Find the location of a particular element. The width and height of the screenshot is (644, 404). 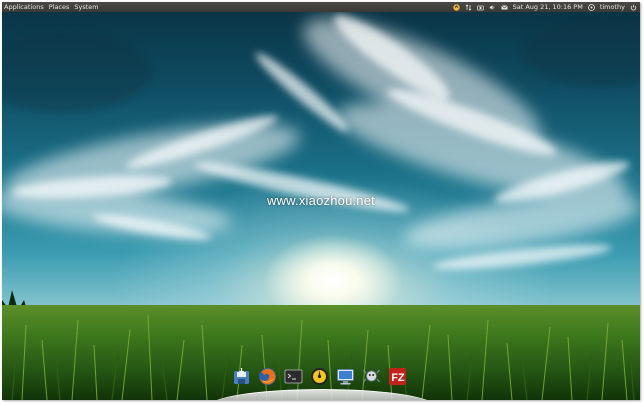

clock: Sat Aug 21, 10:16 PM is located at coordinates (548, 7).